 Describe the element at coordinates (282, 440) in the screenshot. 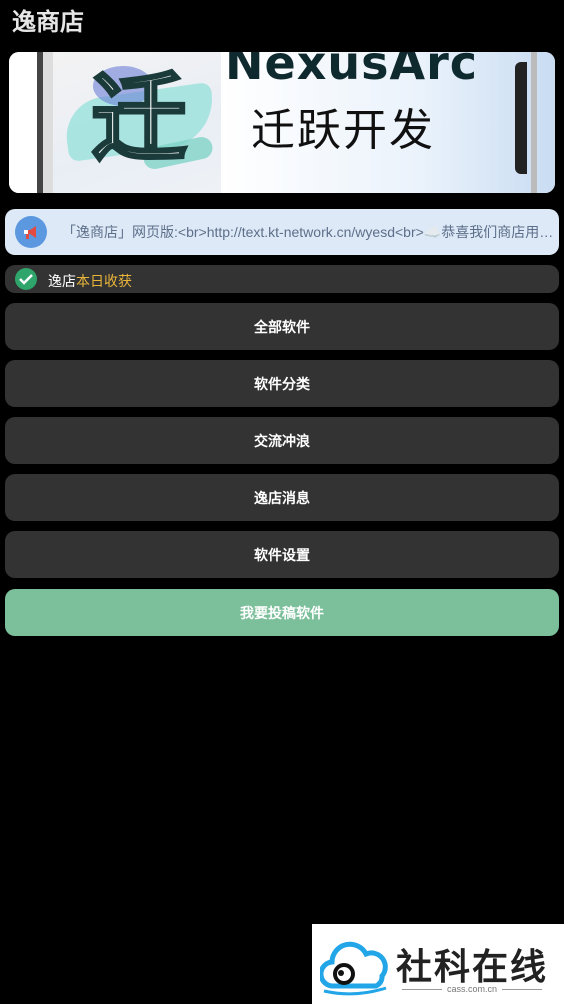

I see `community-button: 交流冲浪` at that location.